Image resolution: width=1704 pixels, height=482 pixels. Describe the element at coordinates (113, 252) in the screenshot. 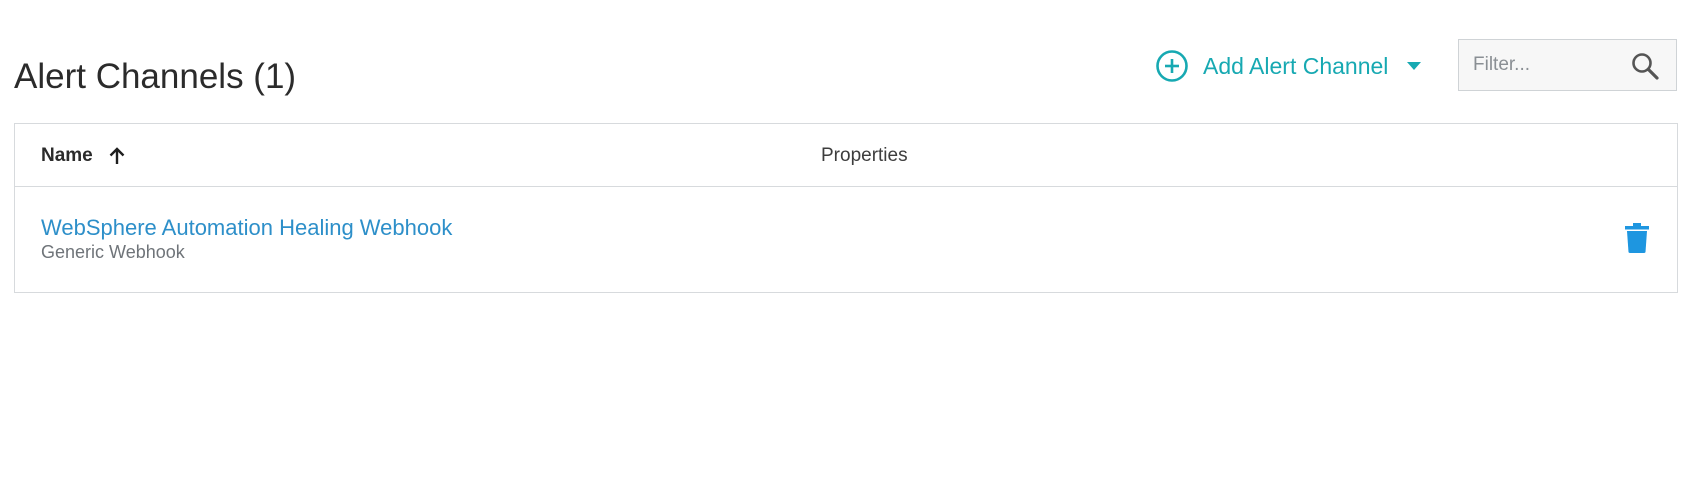

I see `channel-type: Generic Webhook` at that location.